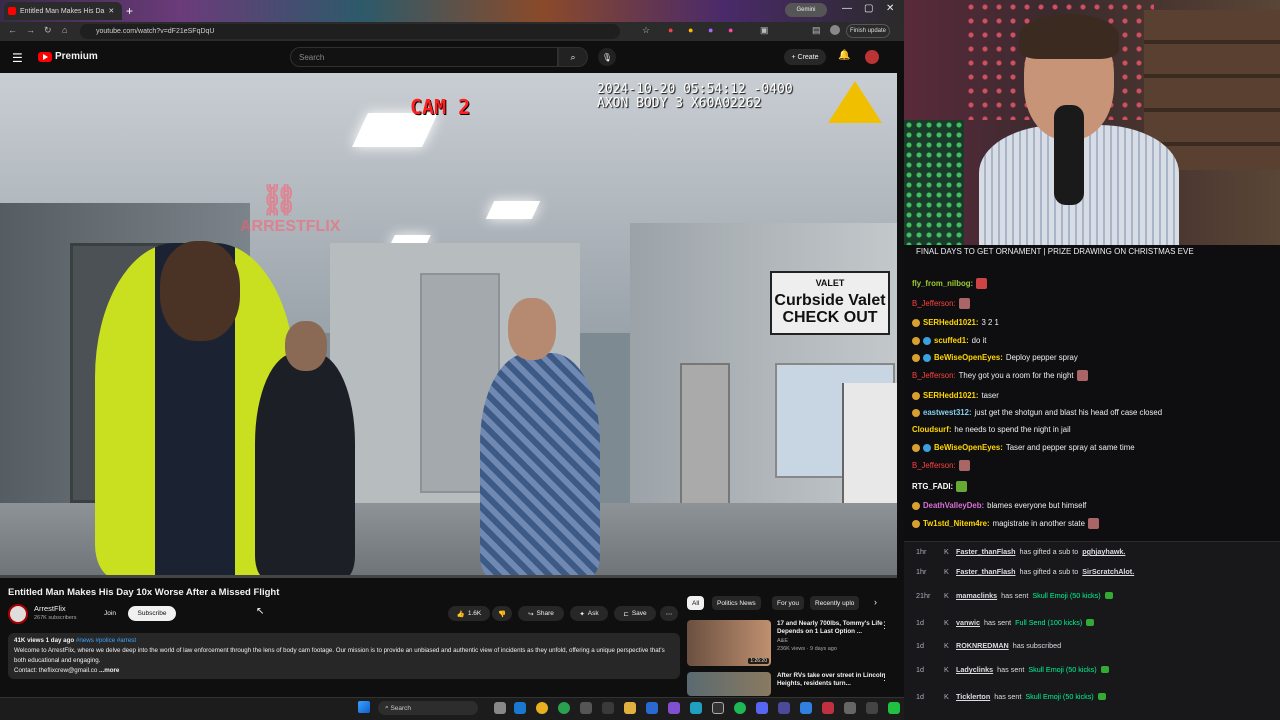  I want to click on event-user: ROKNREDMAN, so click(982, 645).